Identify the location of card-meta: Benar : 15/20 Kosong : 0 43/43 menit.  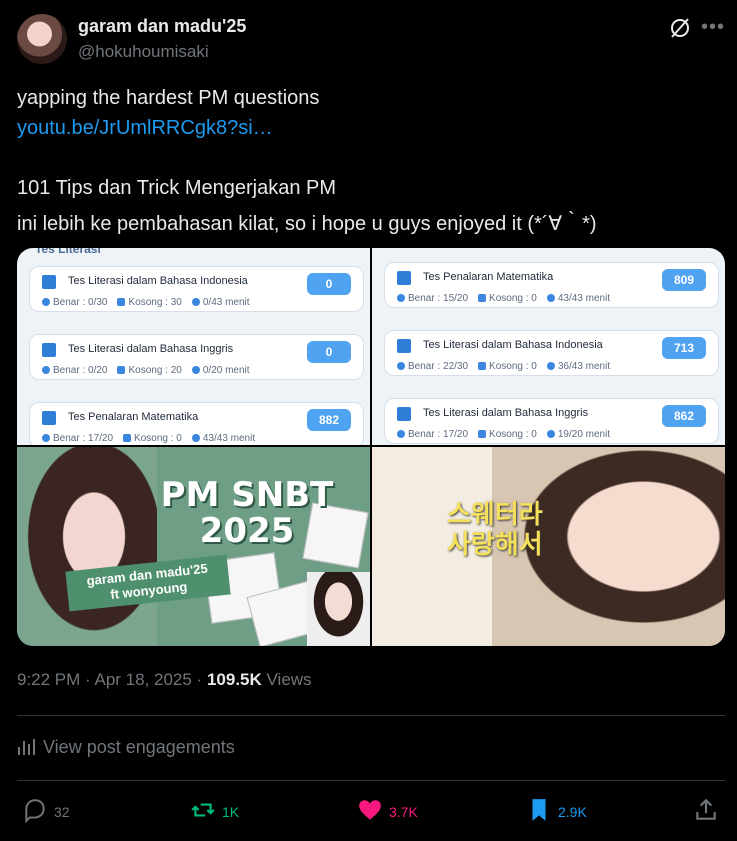
(503, 298).